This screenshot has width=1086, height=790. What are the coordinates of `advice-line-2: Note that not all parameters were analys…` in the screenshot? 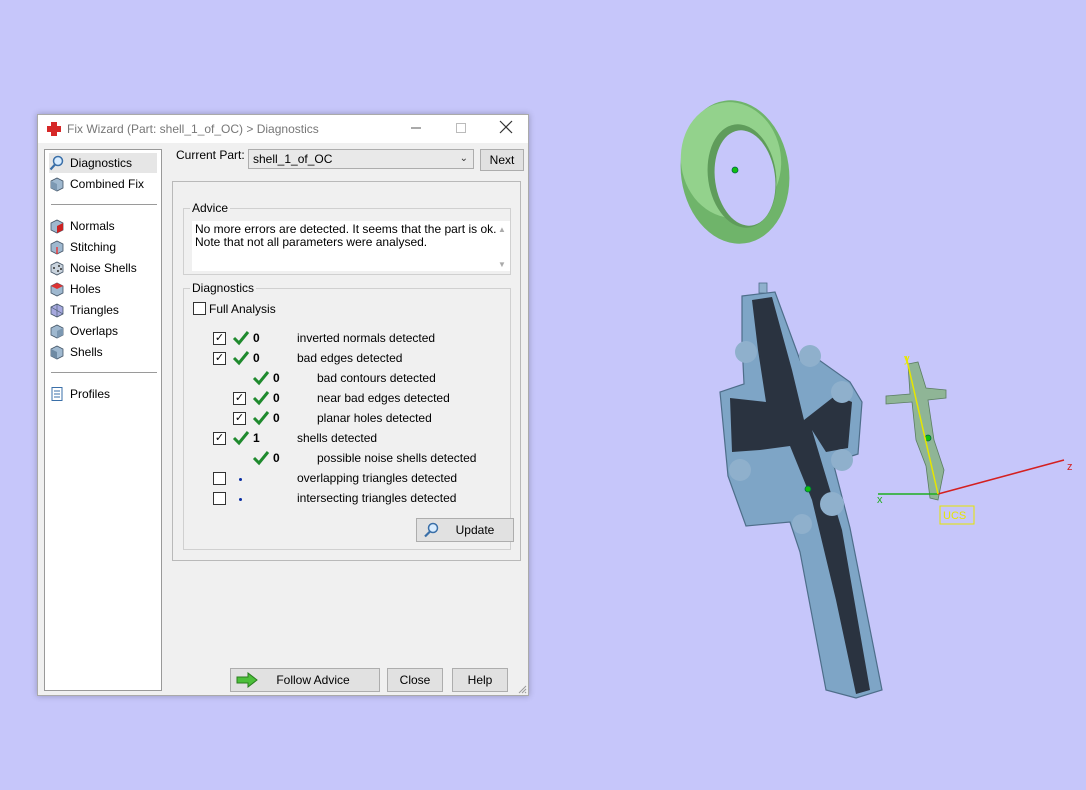 It's located at (311, 242).